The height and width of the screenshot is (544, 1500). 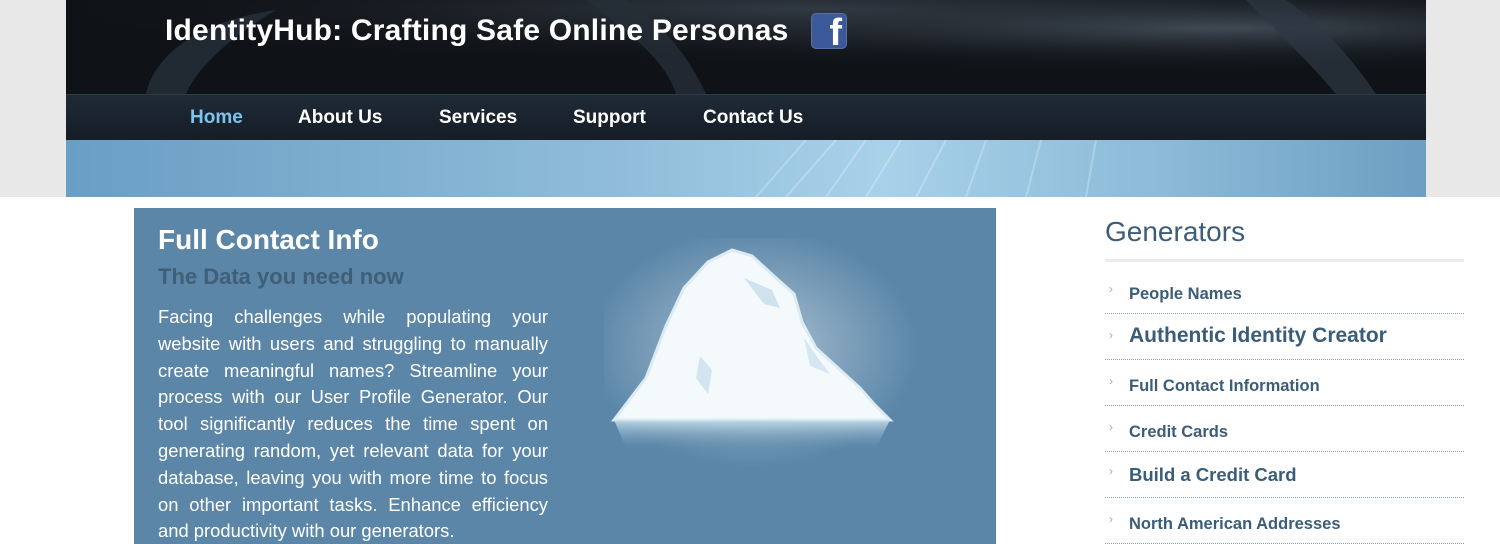 What do you see at coordinates (281, 276) in the screenshot?
I see `main-subtitle: The Data you need now` at bounding box center [281, 276].